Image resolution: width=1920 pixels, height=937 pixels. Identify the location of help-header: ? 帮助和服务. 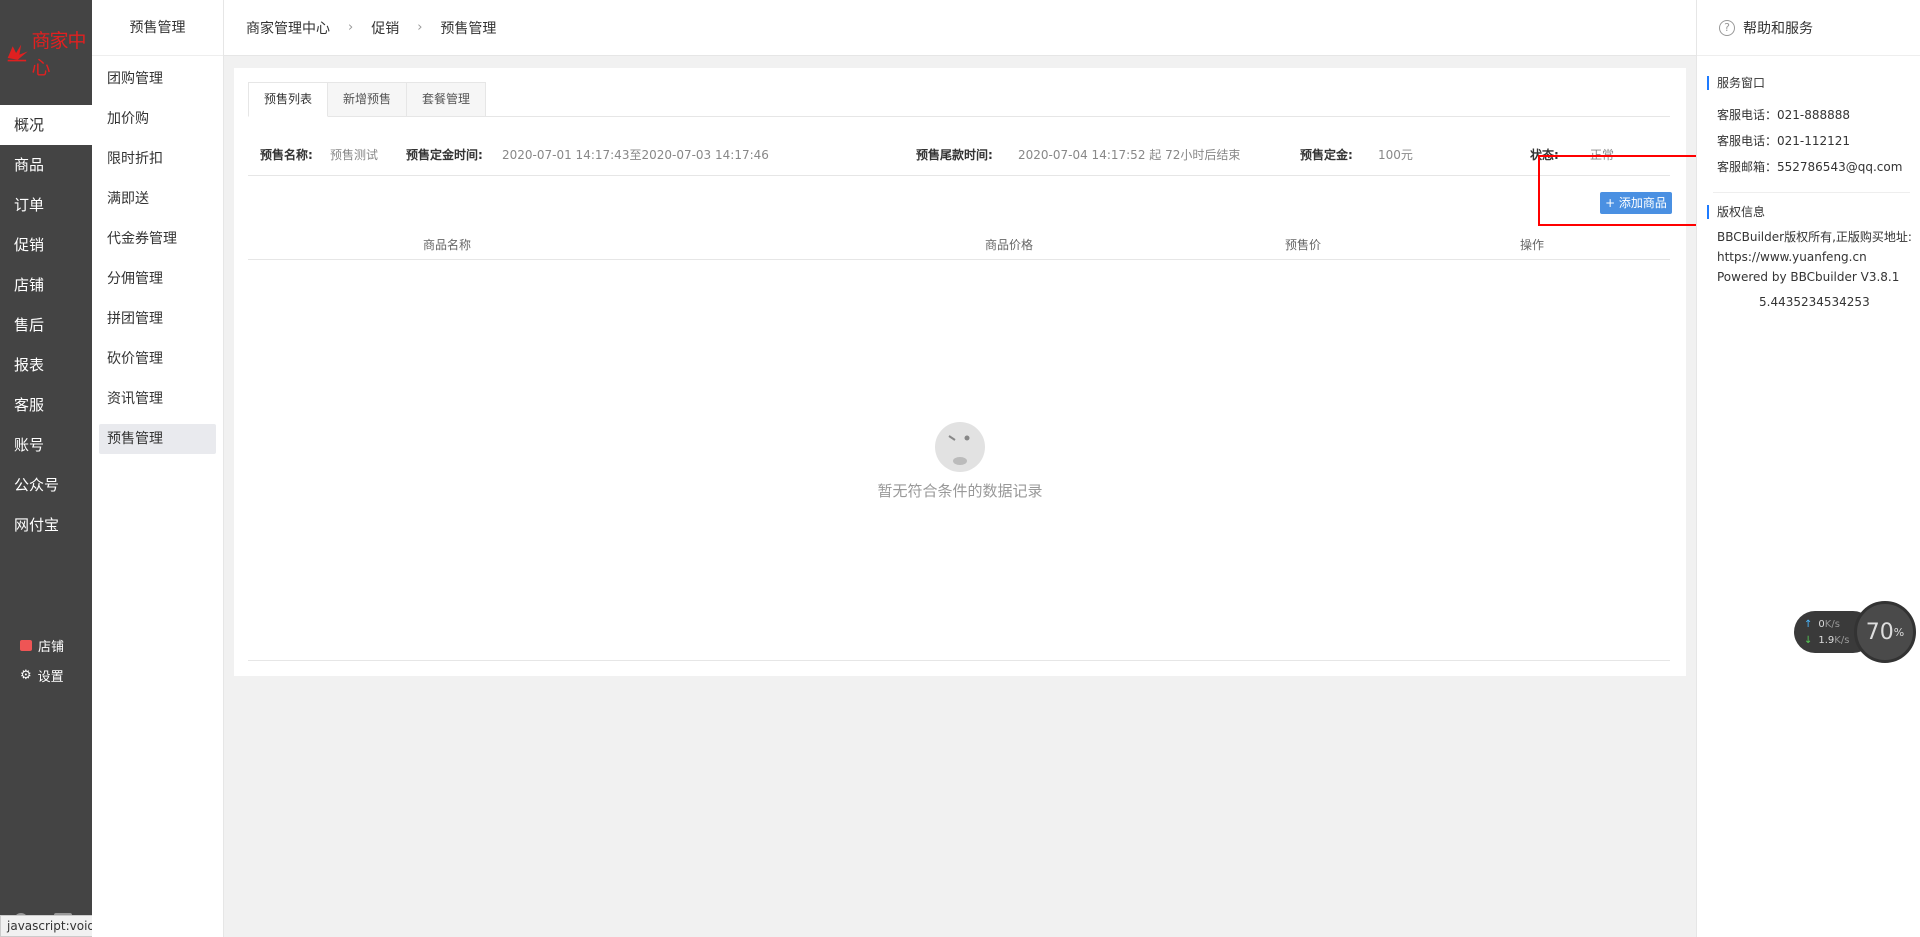
(1808, 28).